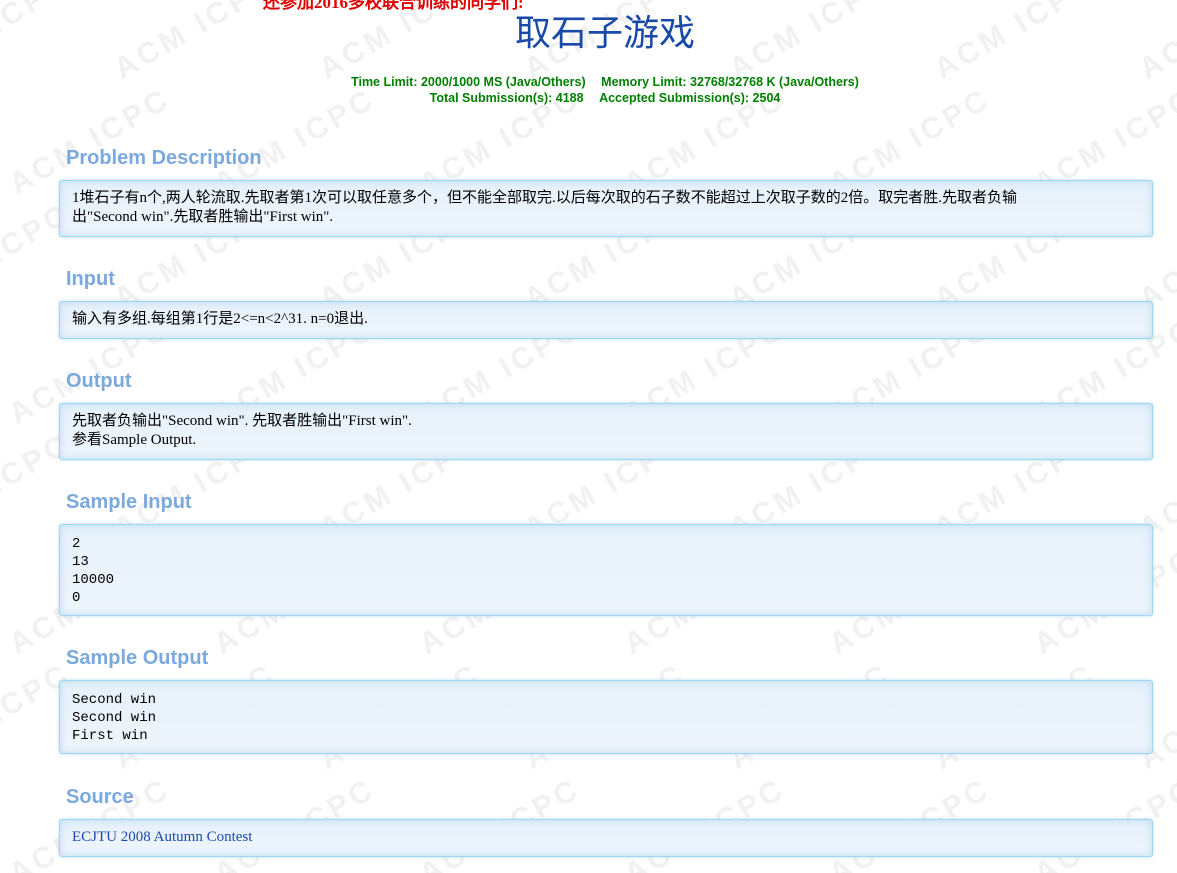 The width and height of the screenshot is (1177, 873). I want to click on source-link: ECJTU 2008 Autumn Contest, so click(162, 837).